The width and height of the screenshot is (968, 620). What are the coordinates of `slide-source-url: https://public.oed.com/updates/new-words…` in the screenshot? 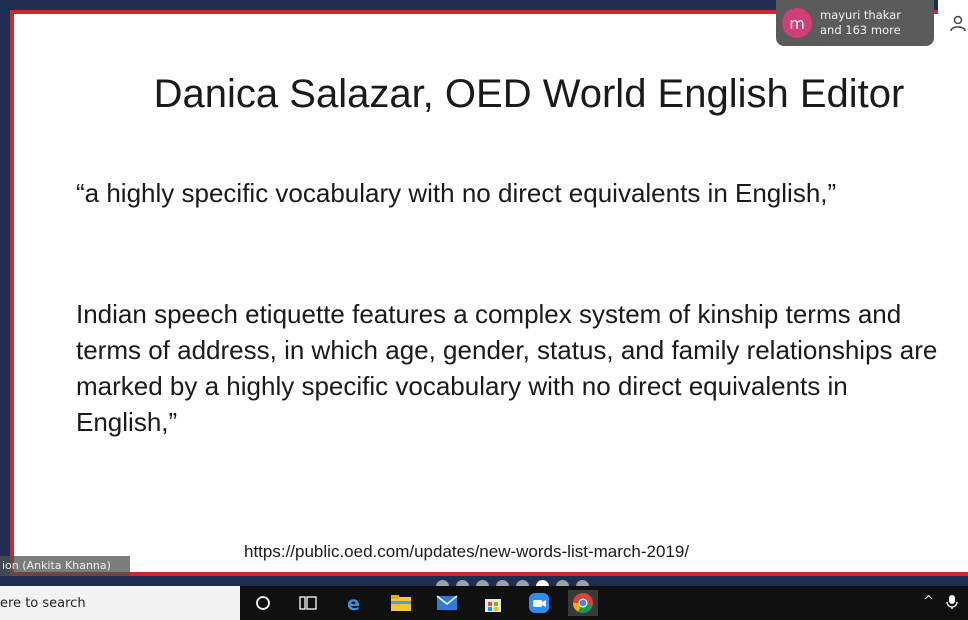 It's located at (467, 551).